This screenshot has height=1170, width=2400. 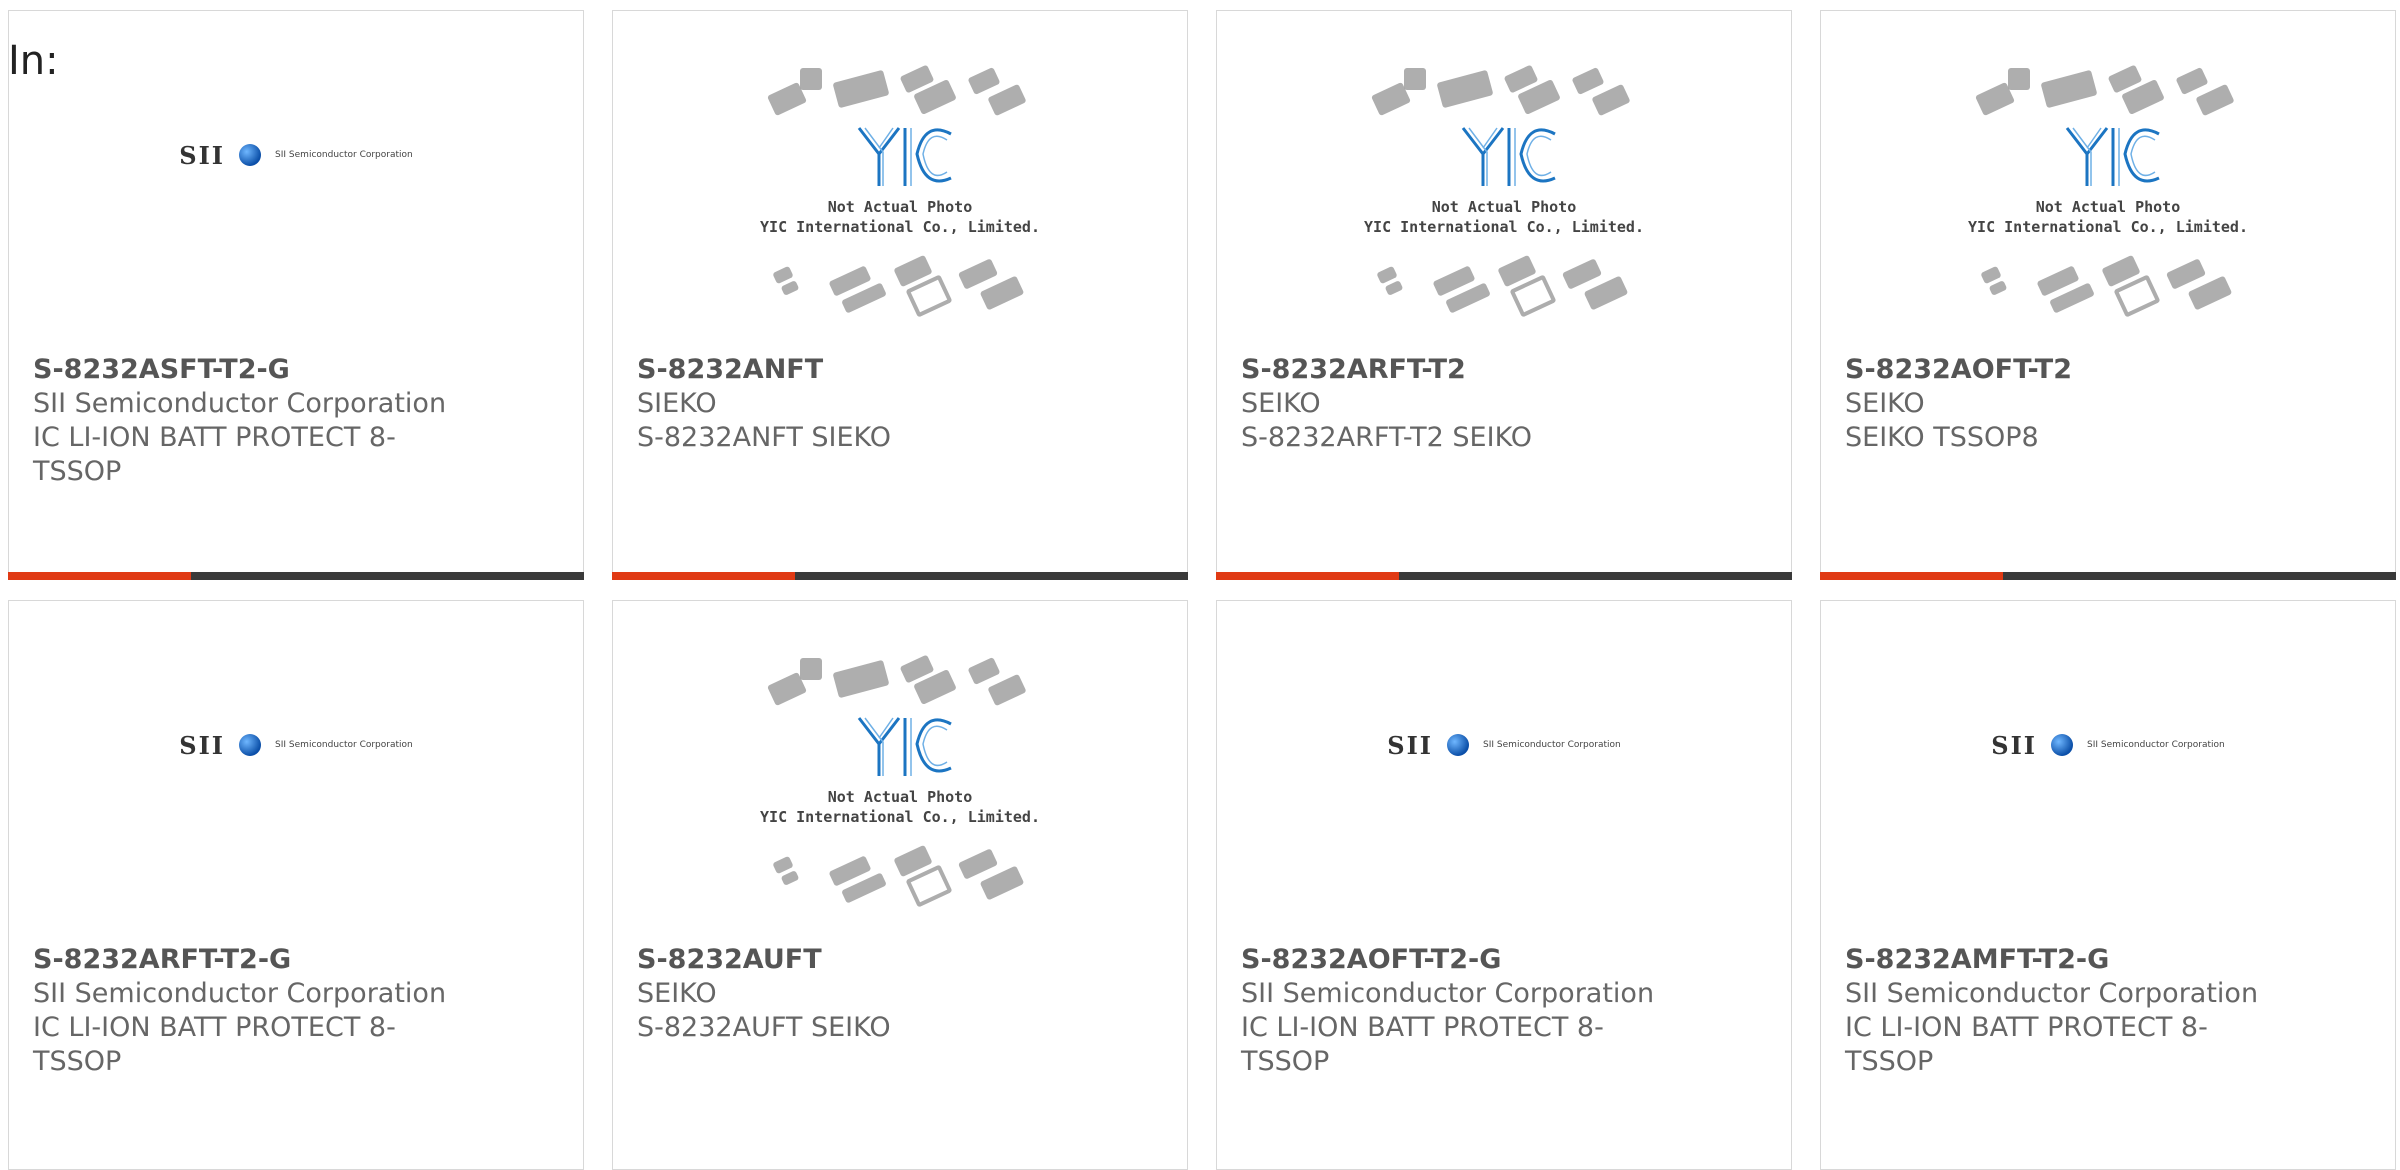 What do you see at coordinates (764, 437) in the screenshot?
I see `description: S-8232ANFT SIEKO` at bounding box center [764, 437].